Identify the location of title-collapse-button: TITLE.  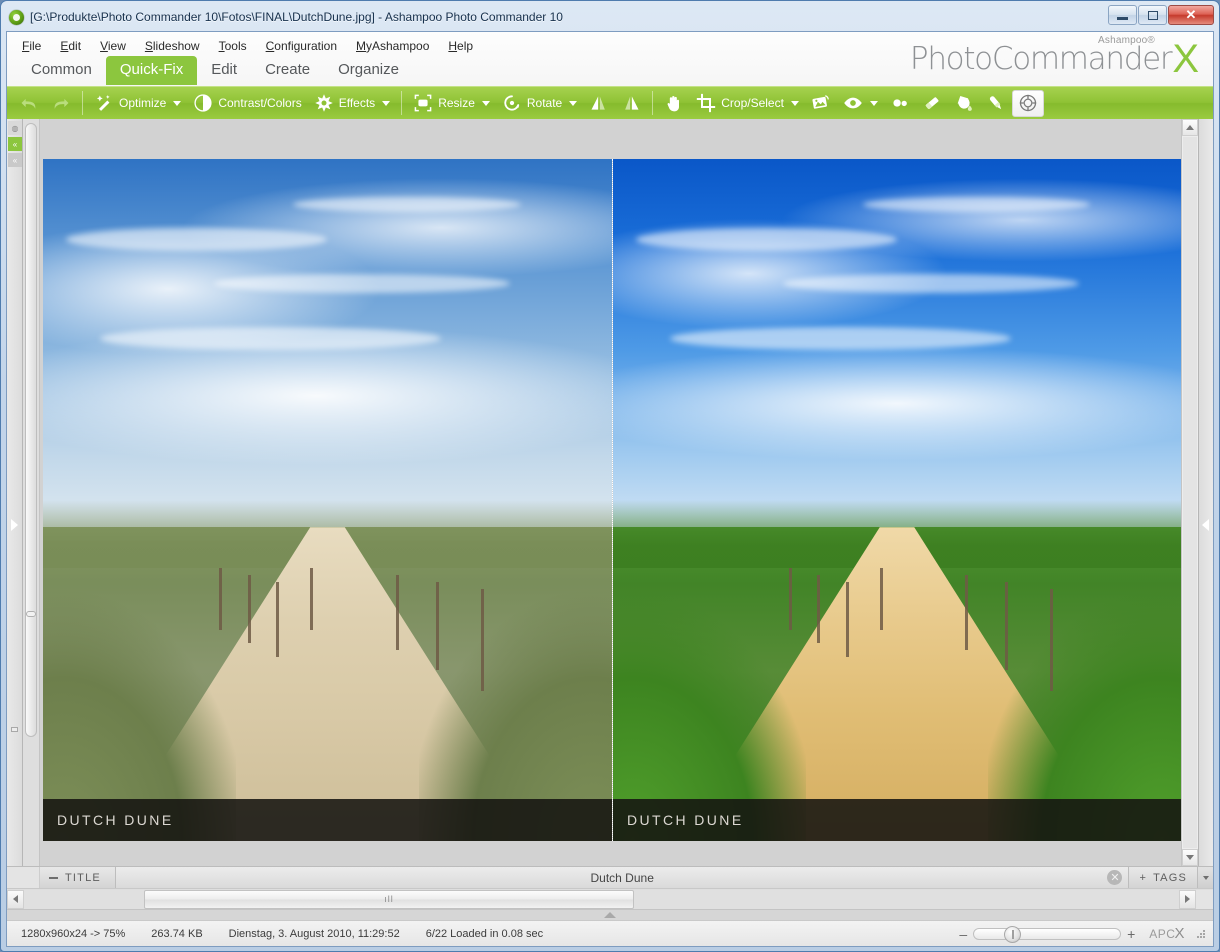
(78, 877).